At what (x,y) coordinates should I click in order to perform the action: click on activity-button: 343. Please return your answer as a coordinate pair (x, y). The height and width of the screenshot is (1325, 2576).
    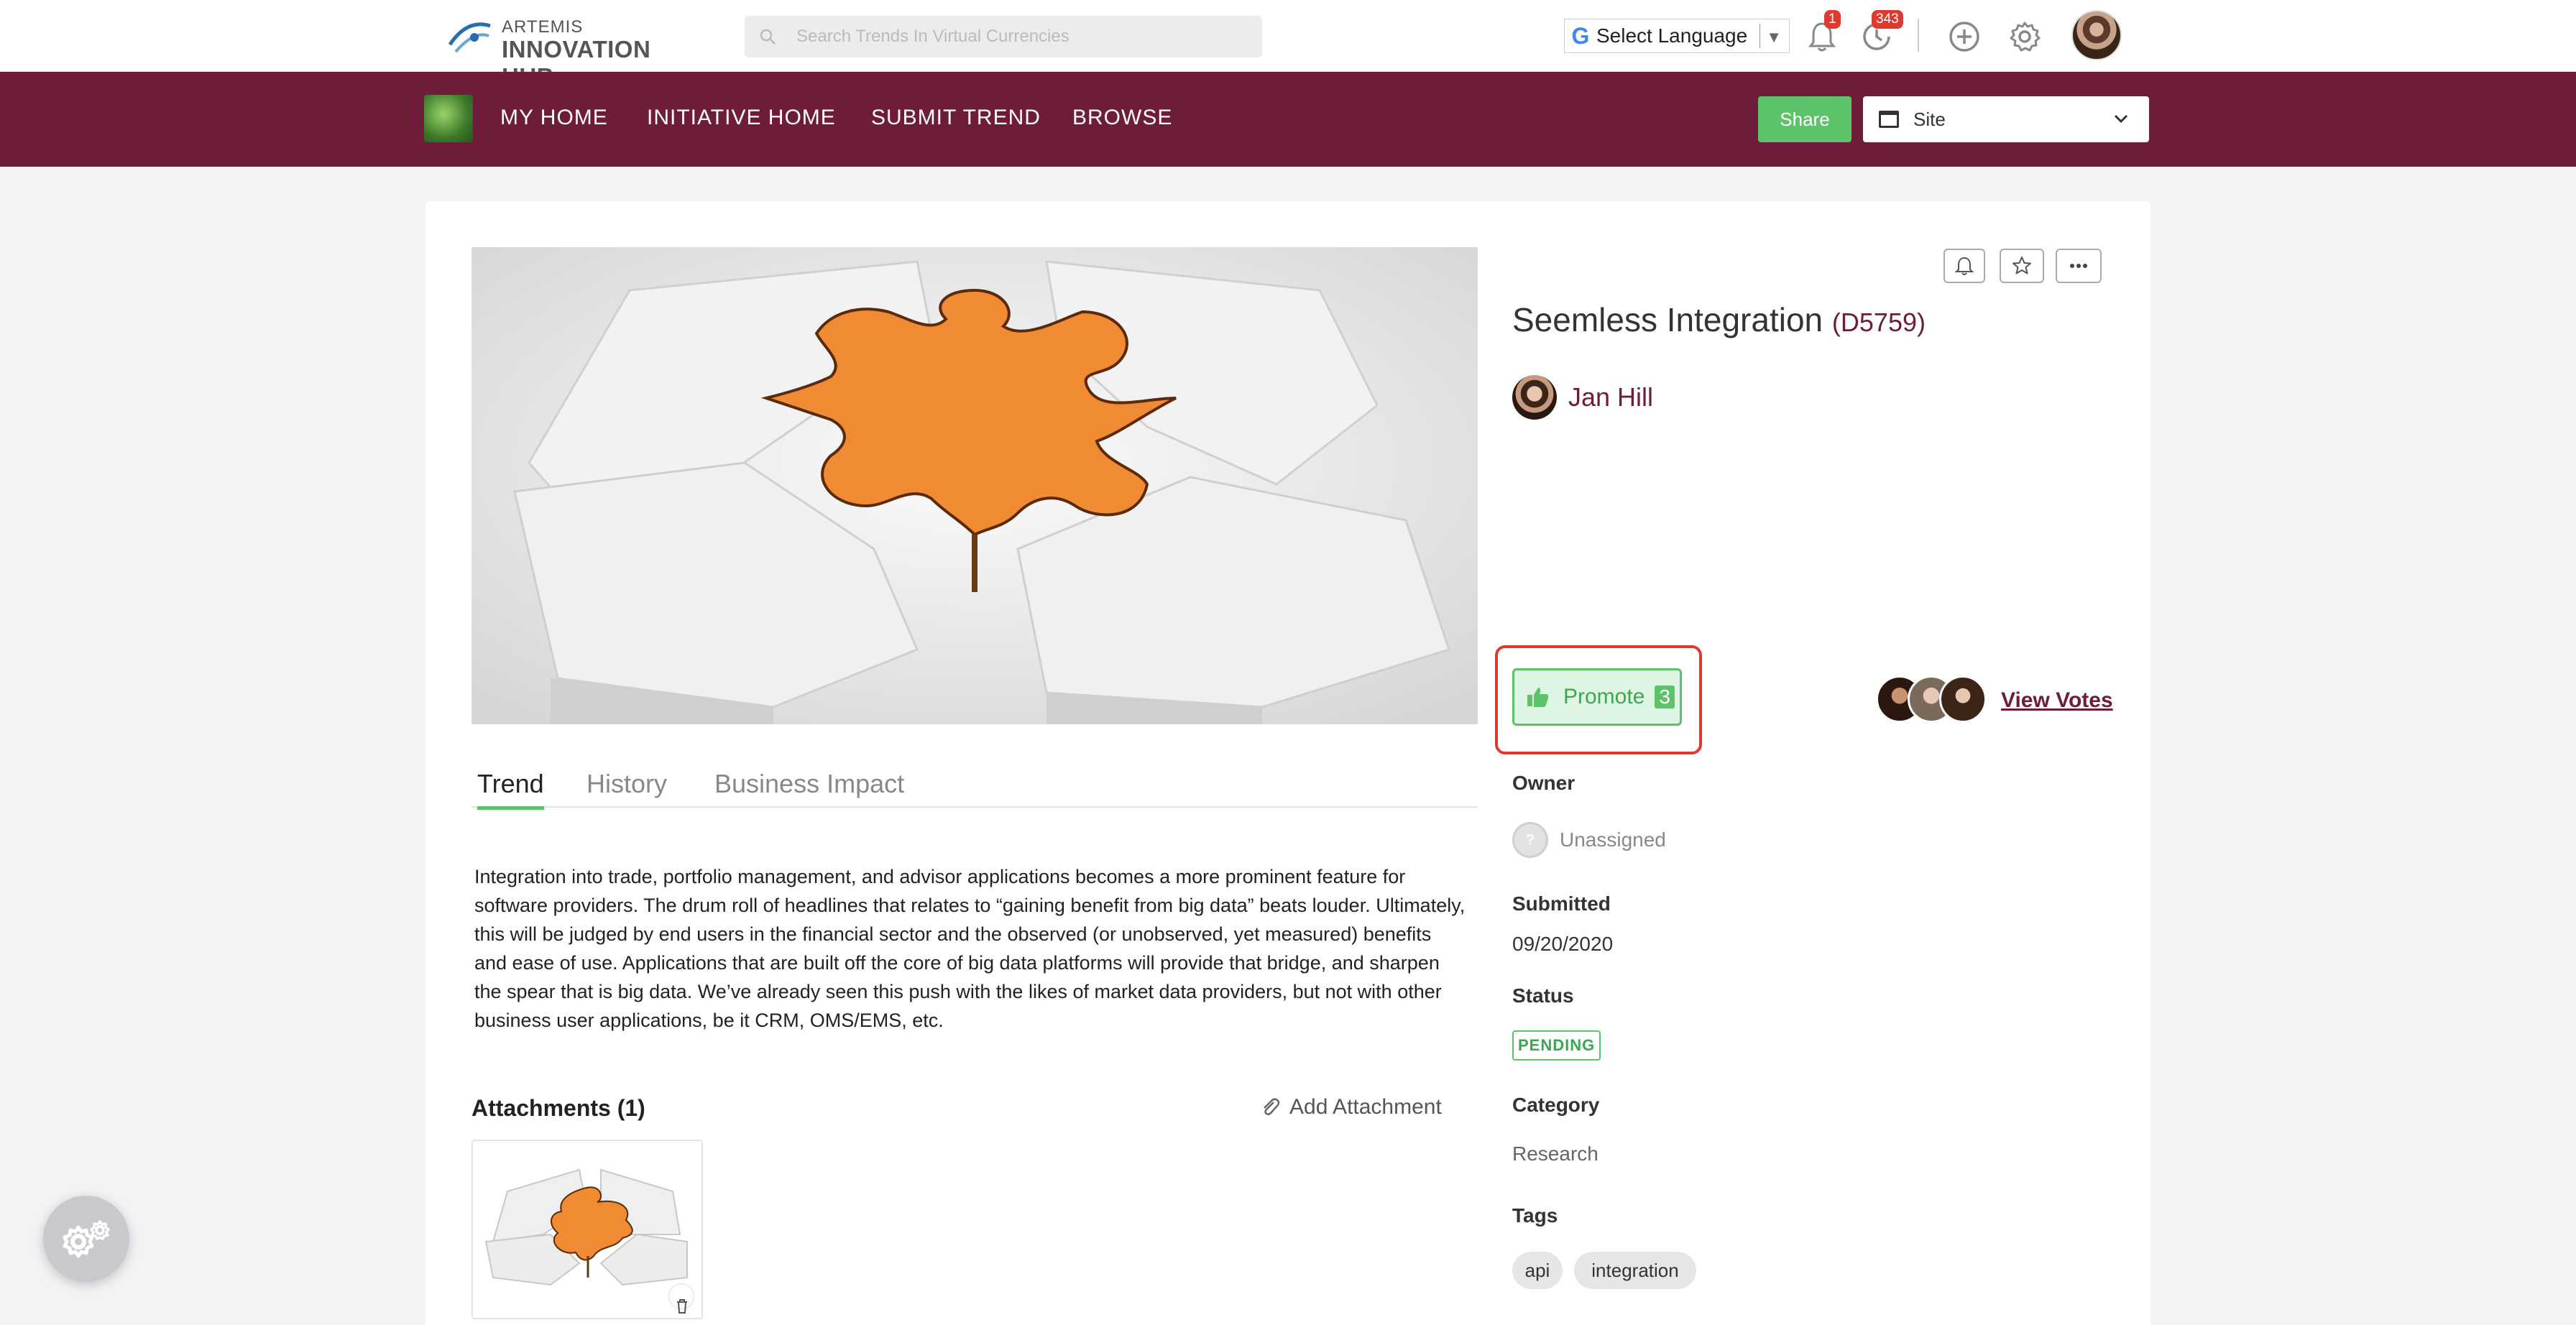
    Looking at the image, I should click on (1880, 33).